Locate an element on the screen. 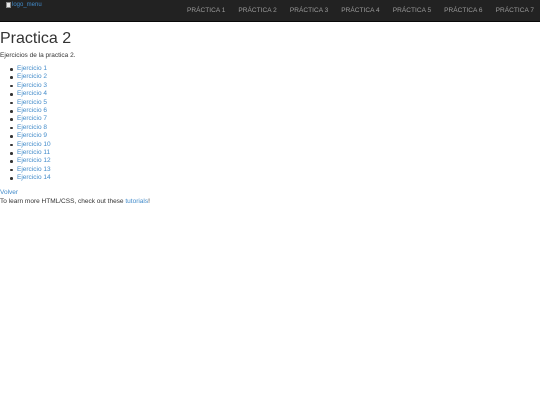 This screenshot has height=405, width=540. exercise-link-12: Ejercicio 12 is located at coordinates (275, 161).